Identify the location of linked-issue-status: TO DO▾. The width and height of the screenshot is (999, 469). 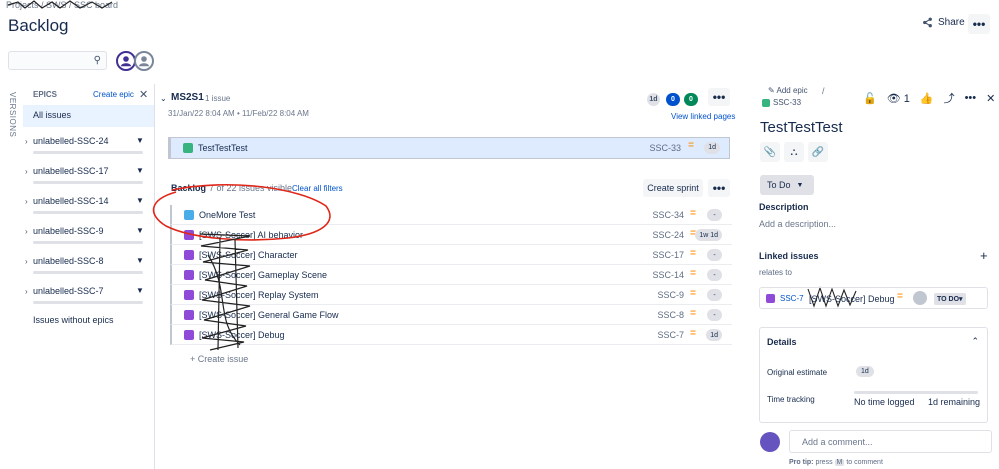
(950, 299).